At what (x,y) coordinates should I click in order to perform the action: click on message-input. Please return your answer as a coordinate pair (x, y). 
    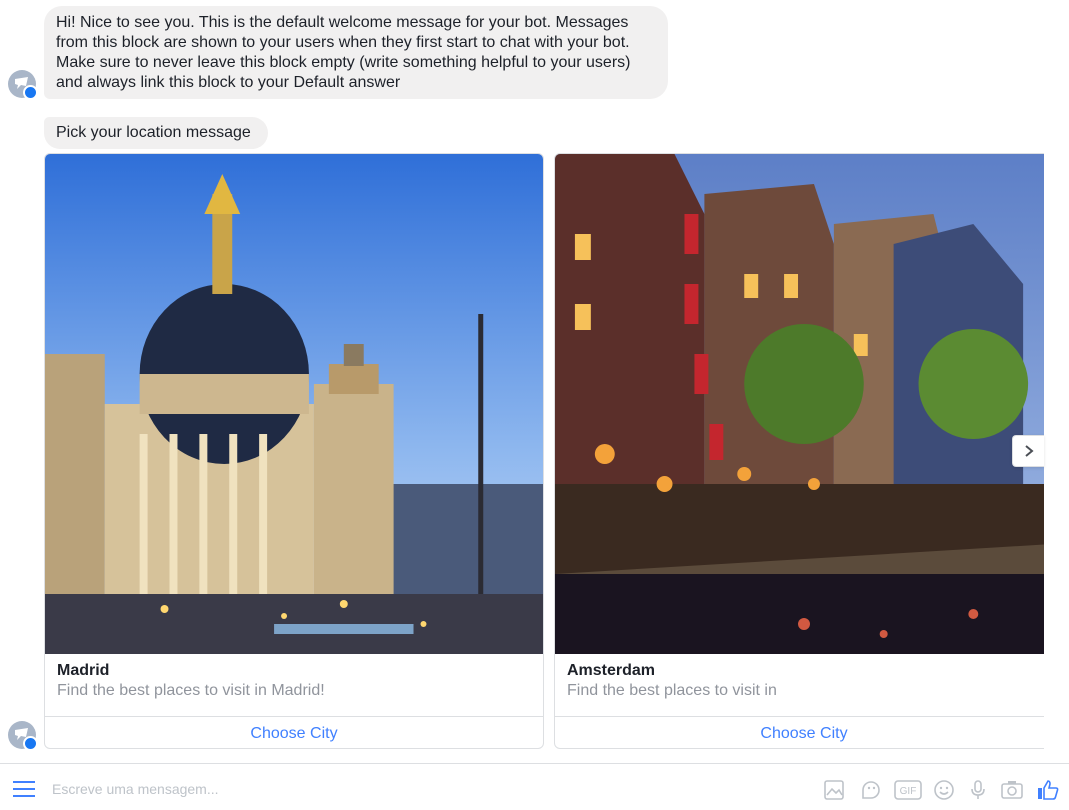
    Looking at the image, I should click on (402, 789).